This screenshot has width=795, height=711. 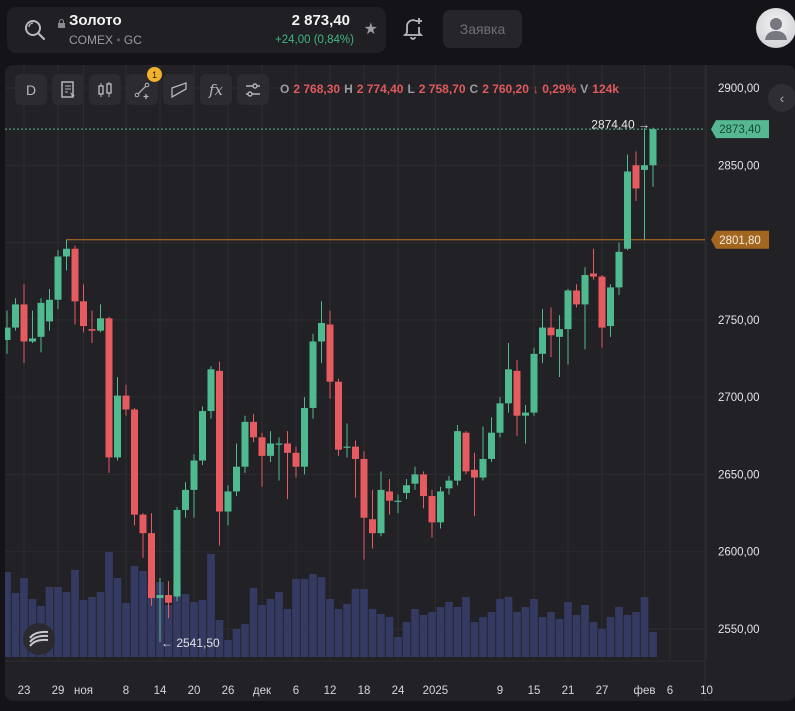 What do you see at coordinates (296, 691) in the screenshot?
I see `x-tick-label: 6` at bounding box center [296, 691].